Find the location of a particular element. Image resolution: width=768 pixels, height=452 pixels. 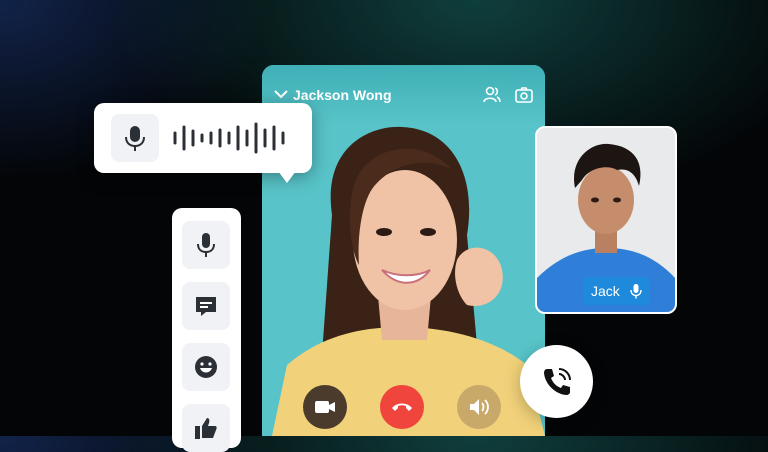

hang-up-icon is located at coordinates (402, 407).